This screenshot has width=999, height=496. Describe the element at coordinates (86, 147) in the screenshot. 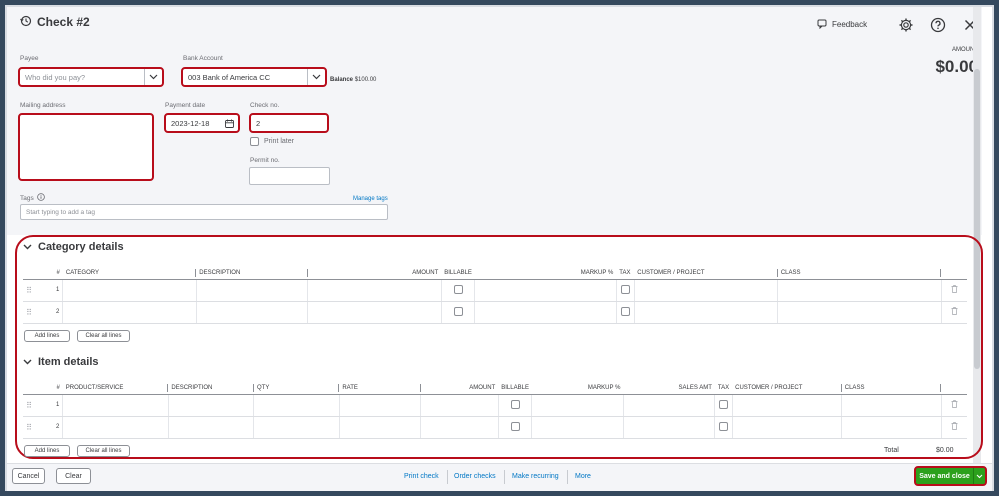

I see `mailing-address-field` at that location.